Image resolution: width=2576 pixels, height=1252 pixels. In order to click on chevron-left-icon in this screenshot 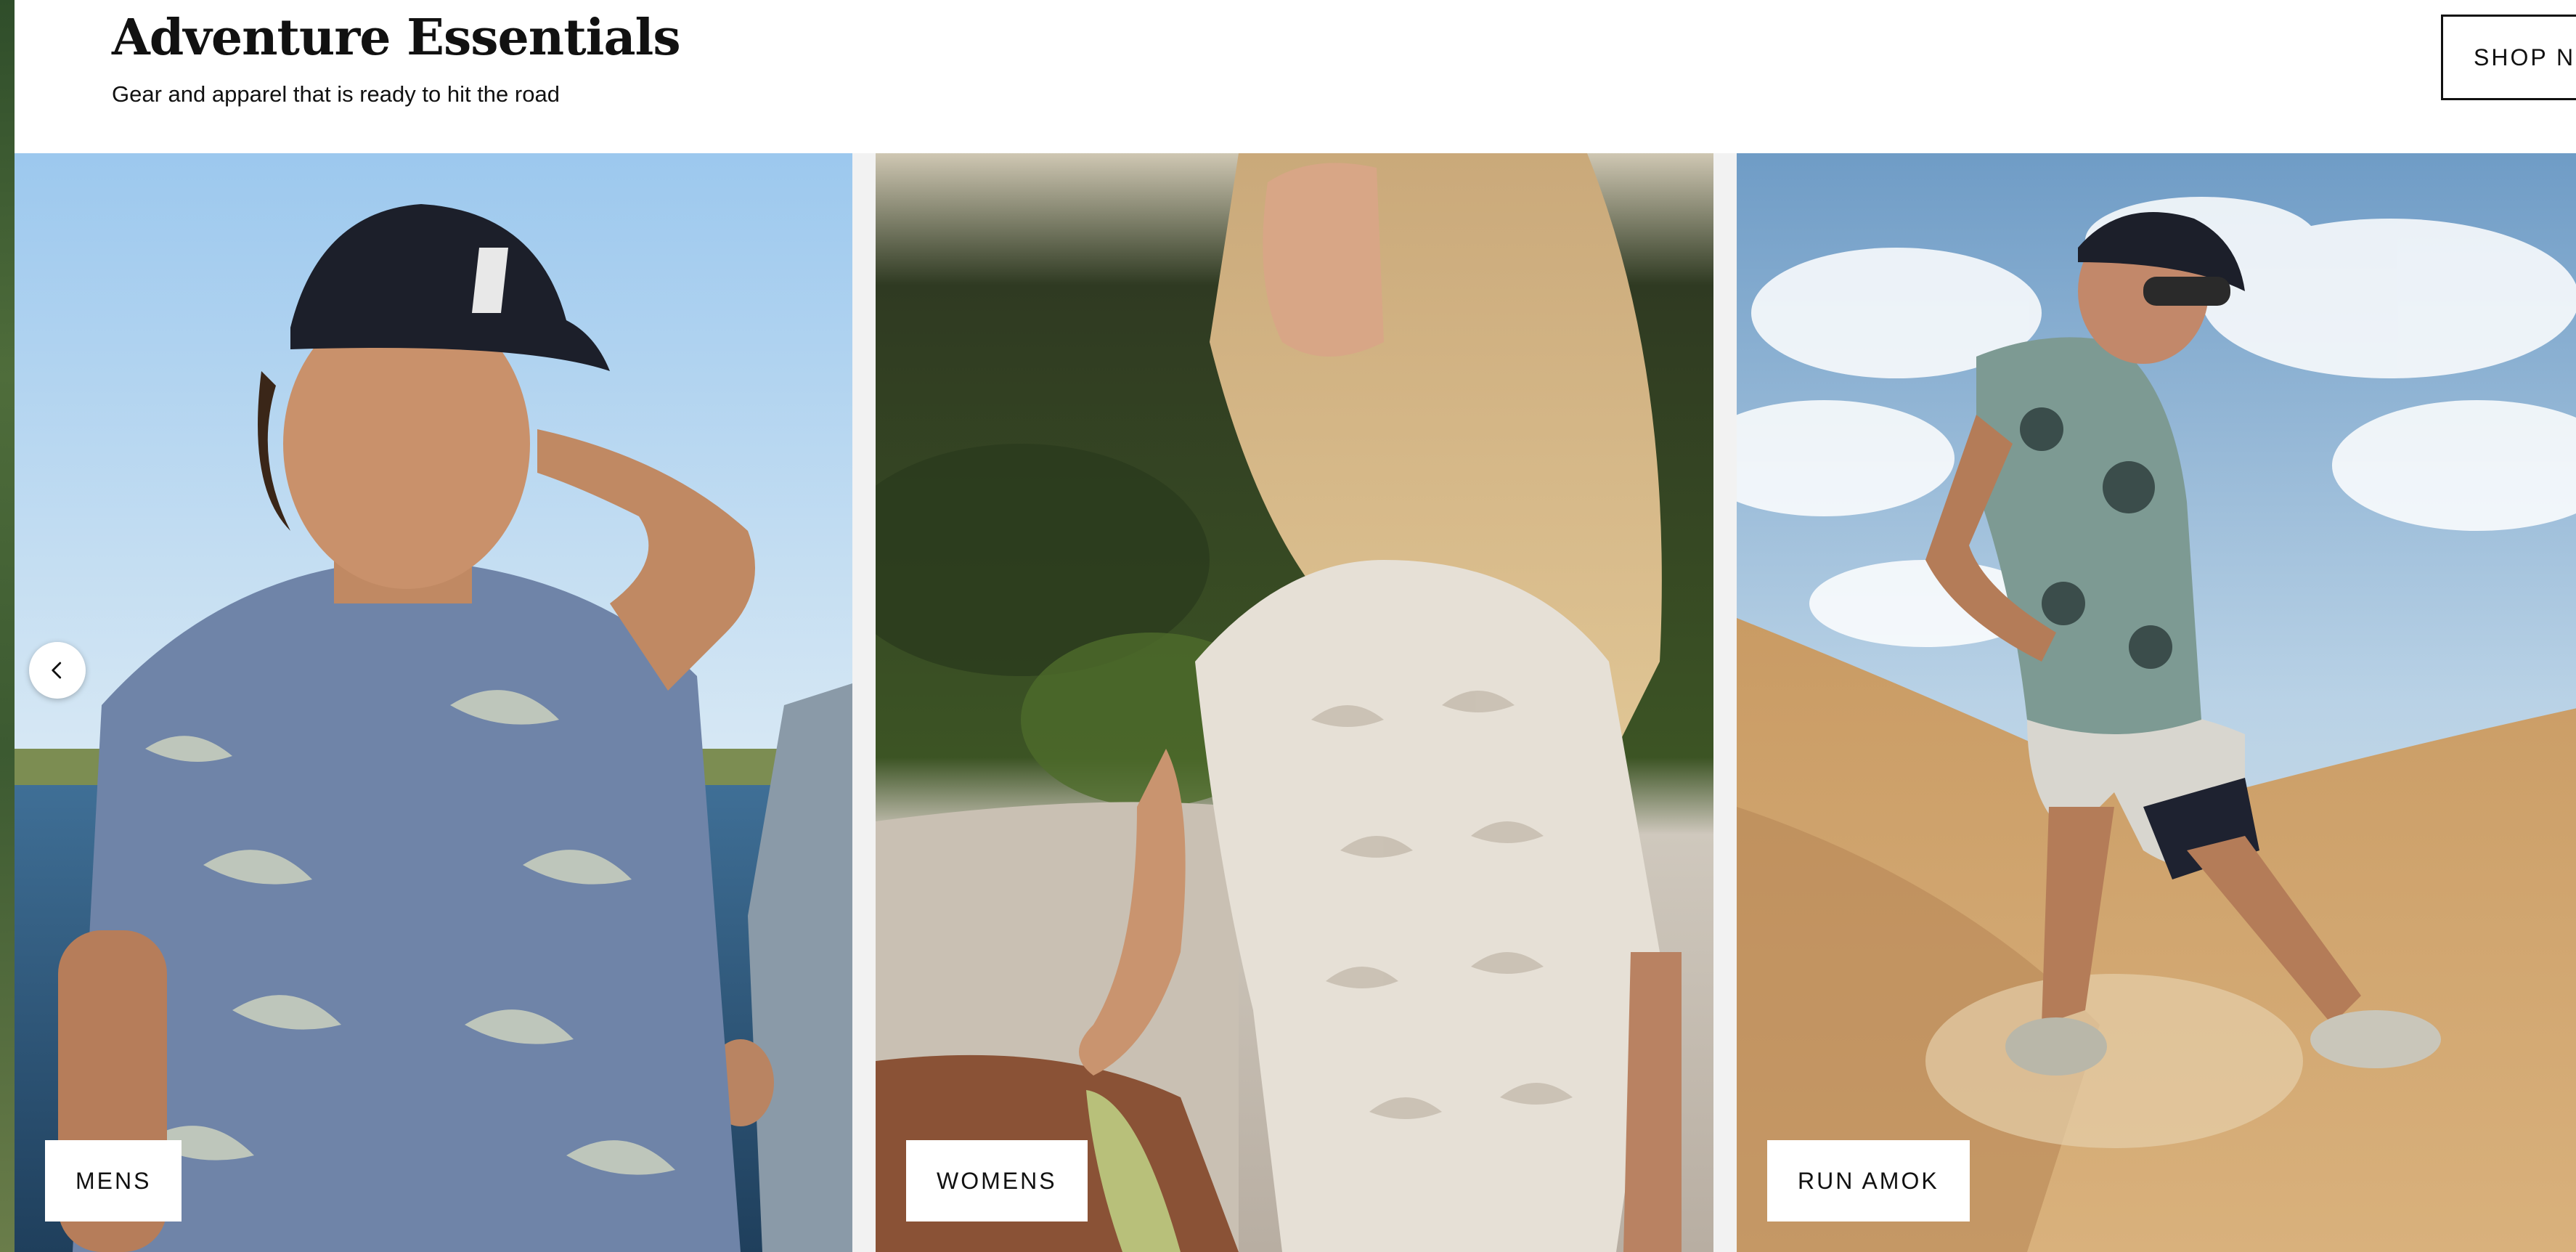, I will do `click(57, 670)`.